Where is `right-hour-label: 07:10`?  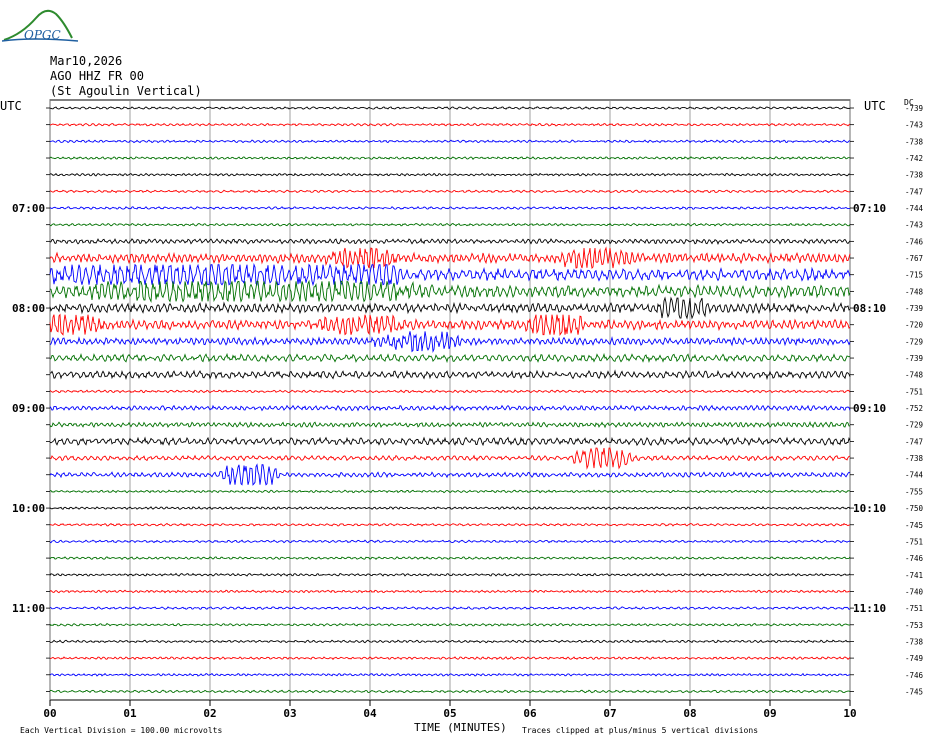
right-hour-label: 07:10 is located at coordinates (869, 208).